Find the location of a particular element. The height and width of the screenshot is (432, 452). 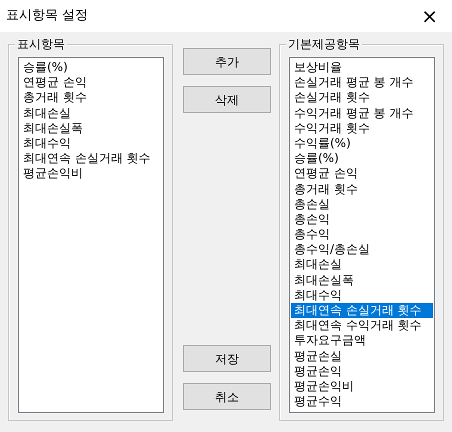

dialog-button: 삭제 is located at coordinates (227, 99).